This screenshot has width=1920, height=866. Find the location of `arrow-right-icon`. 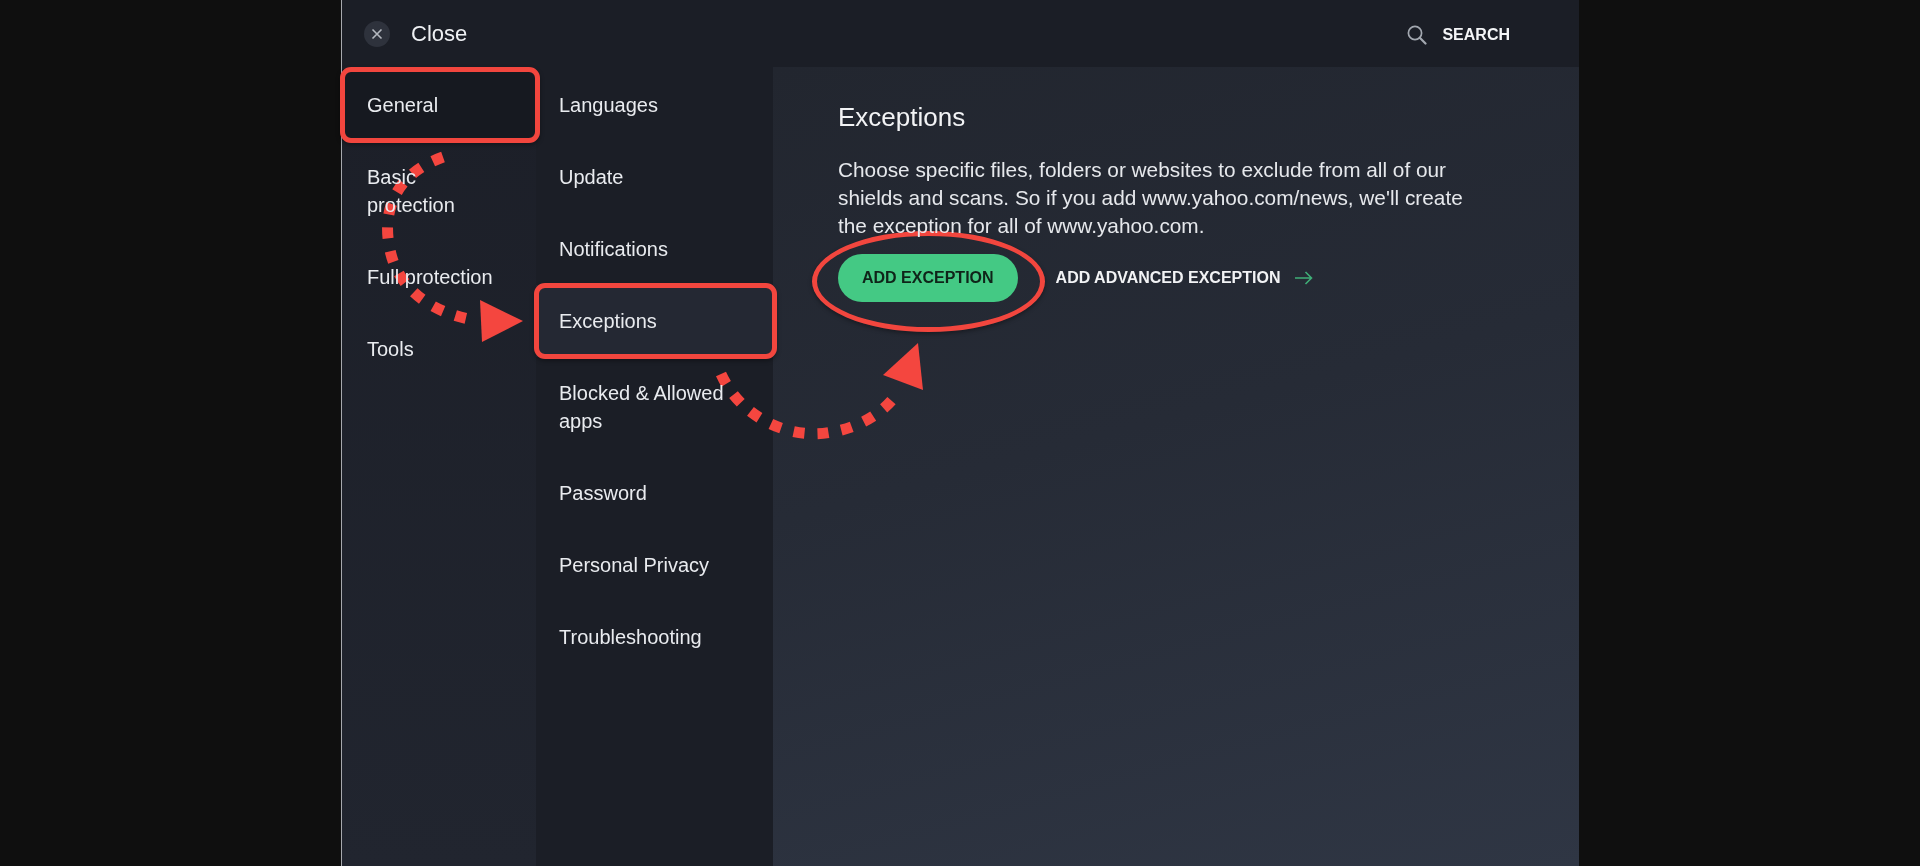

arrow-right-icon is located at coordinates (1304, 278).